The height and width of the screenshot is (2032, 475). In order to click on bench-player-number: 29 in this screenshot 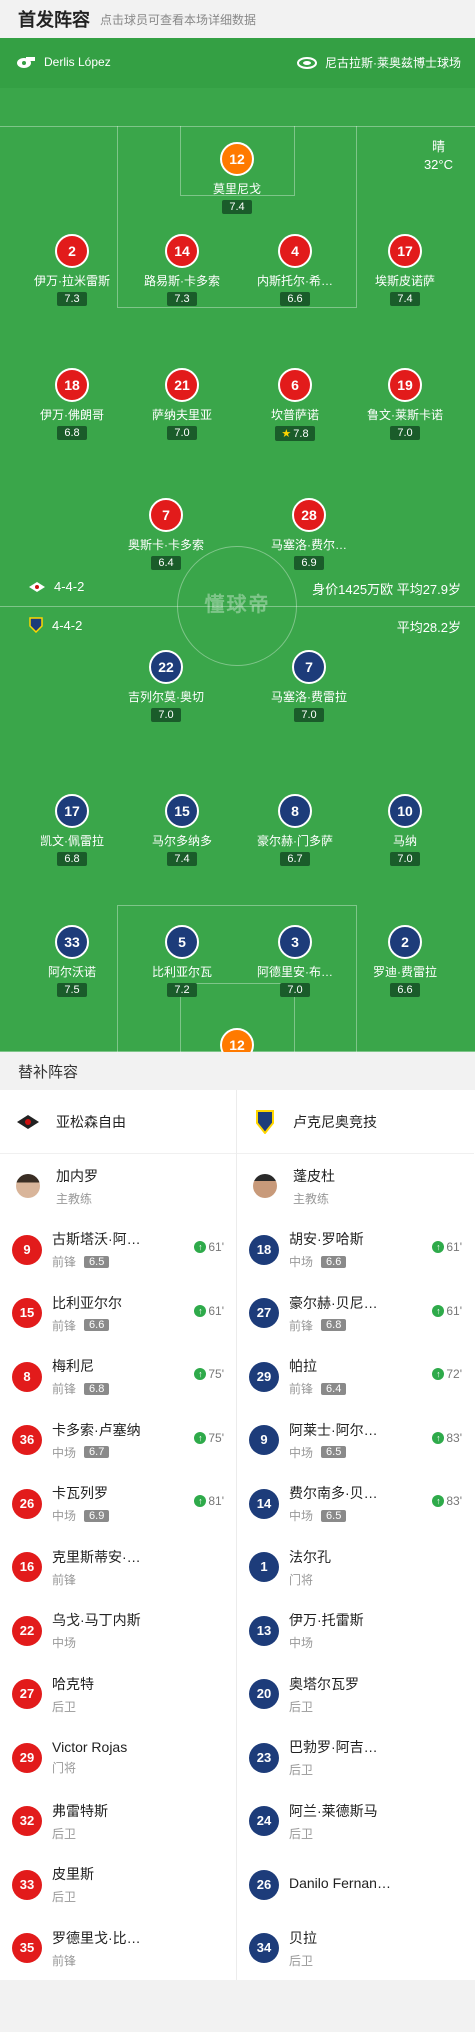, I will do `click(27, 1757)`.